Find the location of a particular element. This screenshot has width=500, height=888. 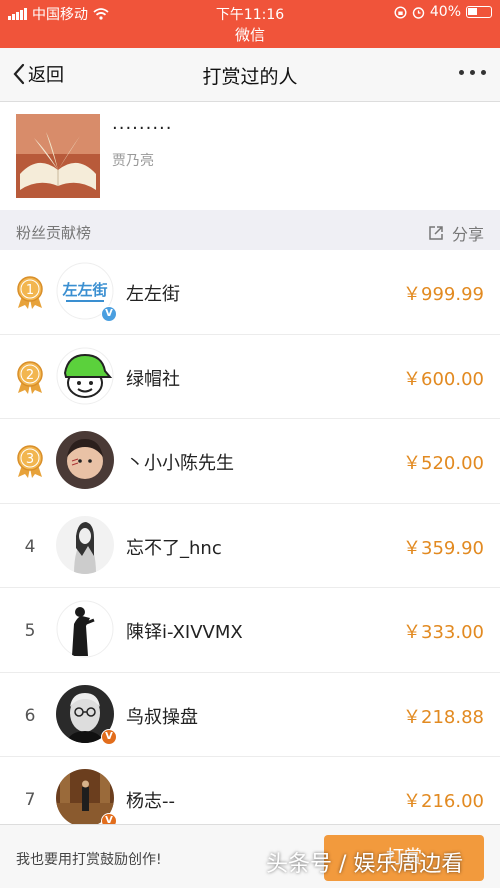

watermark-text: 头条号 / 娱乐周边看 is located at coordinates (365, 864).